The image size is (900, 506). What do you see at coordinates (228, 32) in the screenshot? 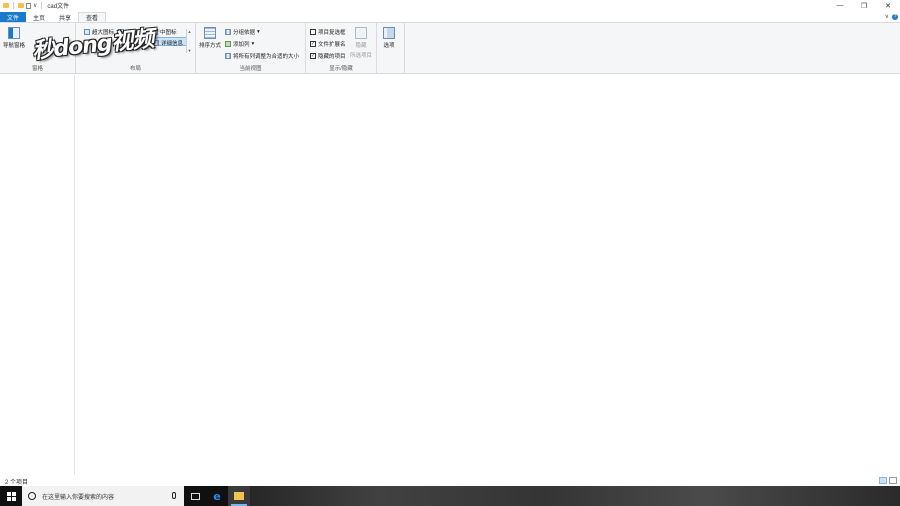
I see `group-by-icon` at bounding box center [228, 32].